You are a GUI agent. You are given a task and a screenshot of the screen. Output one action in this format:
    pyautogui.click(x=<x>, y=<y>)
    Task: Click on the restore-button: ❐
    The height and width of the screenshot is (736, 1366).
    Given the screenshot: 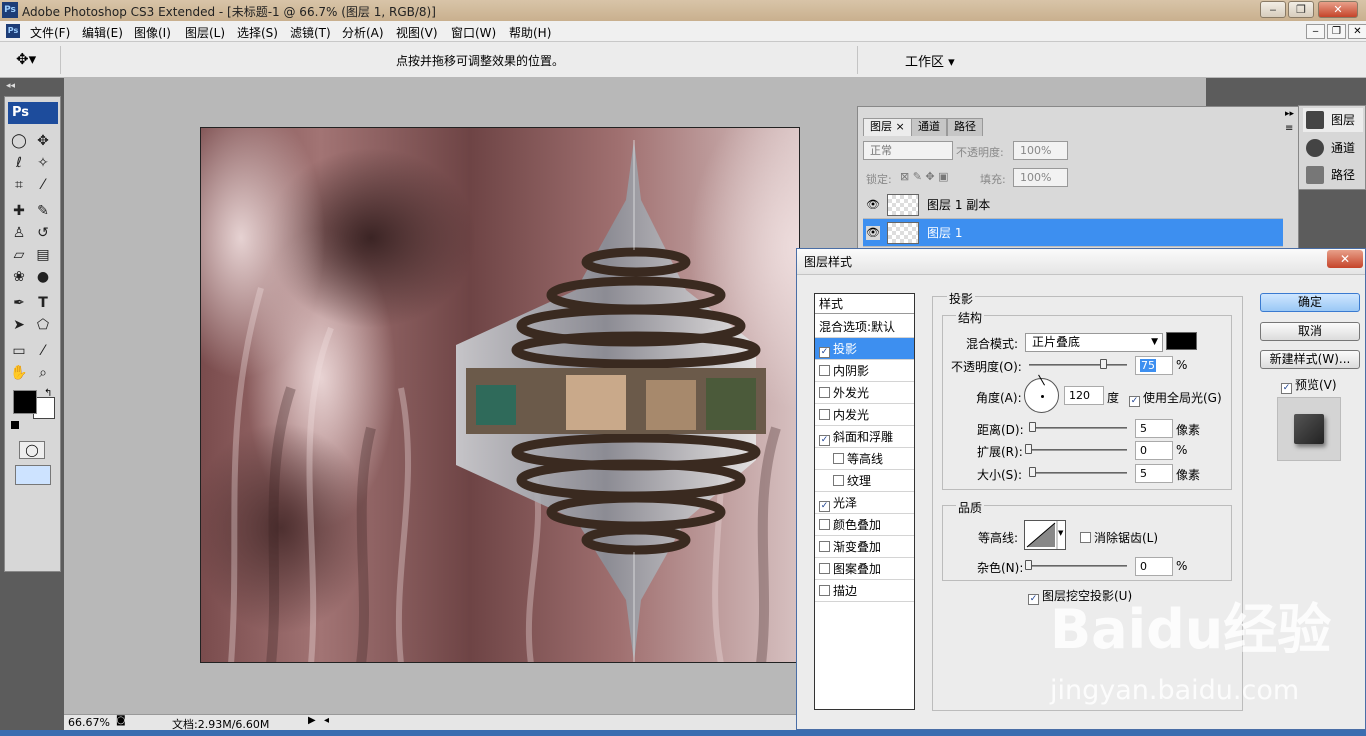 What is the action you would take?
    pyautogui.click(x=1301, y=9)
    